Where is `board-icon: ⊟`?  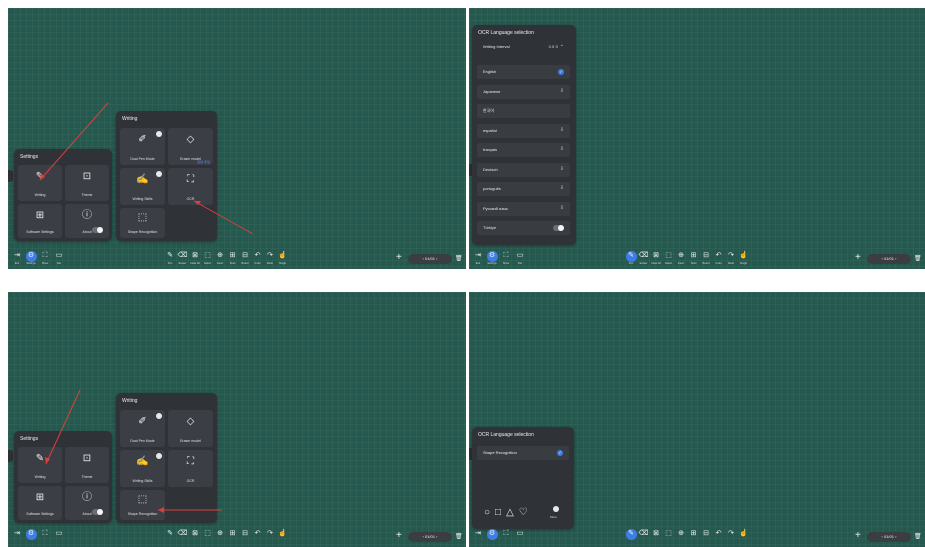 board-icon: ⊟ is located at coordinates (245, 534).